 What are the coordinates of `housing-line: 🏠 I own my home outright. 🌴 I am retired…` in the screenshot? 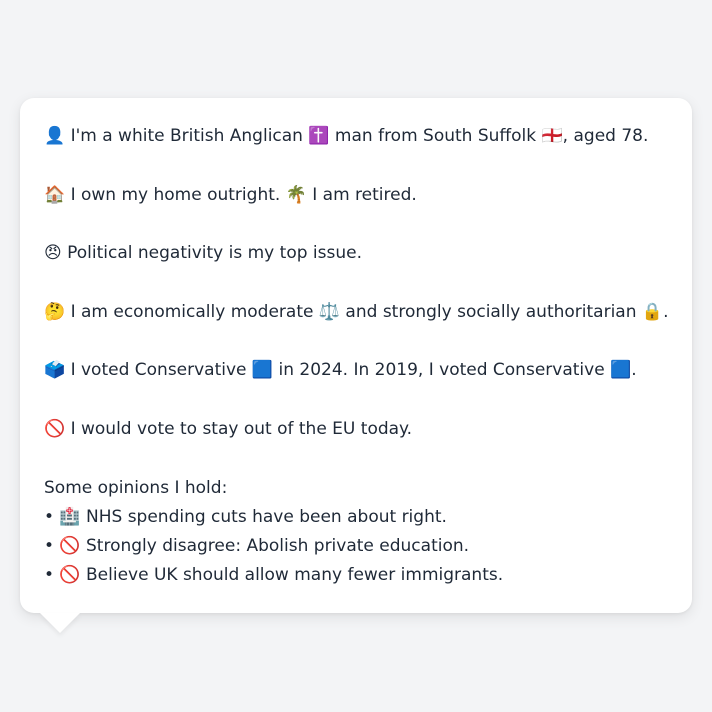 It's located at (230, 194).